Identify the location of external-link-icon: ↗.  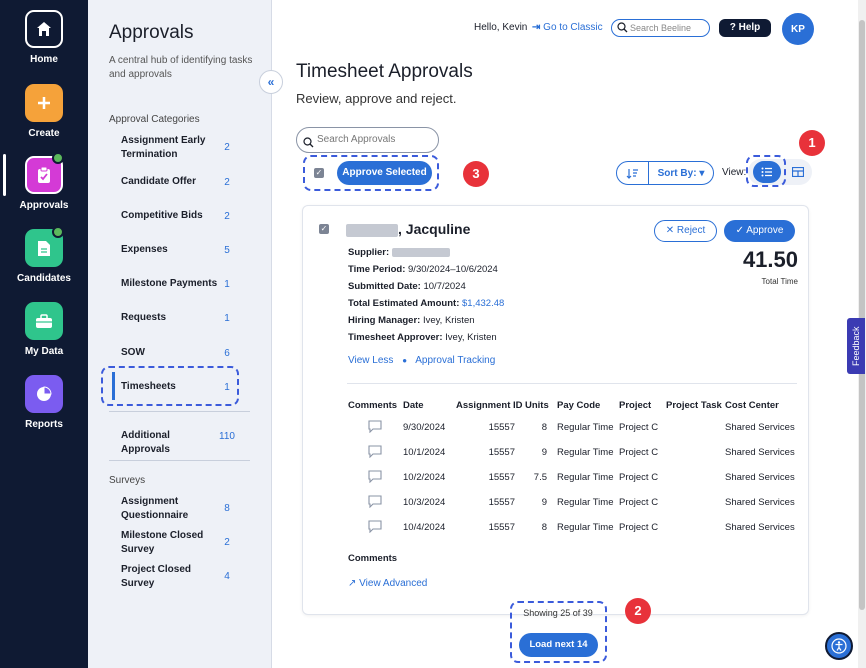
(352, 583).